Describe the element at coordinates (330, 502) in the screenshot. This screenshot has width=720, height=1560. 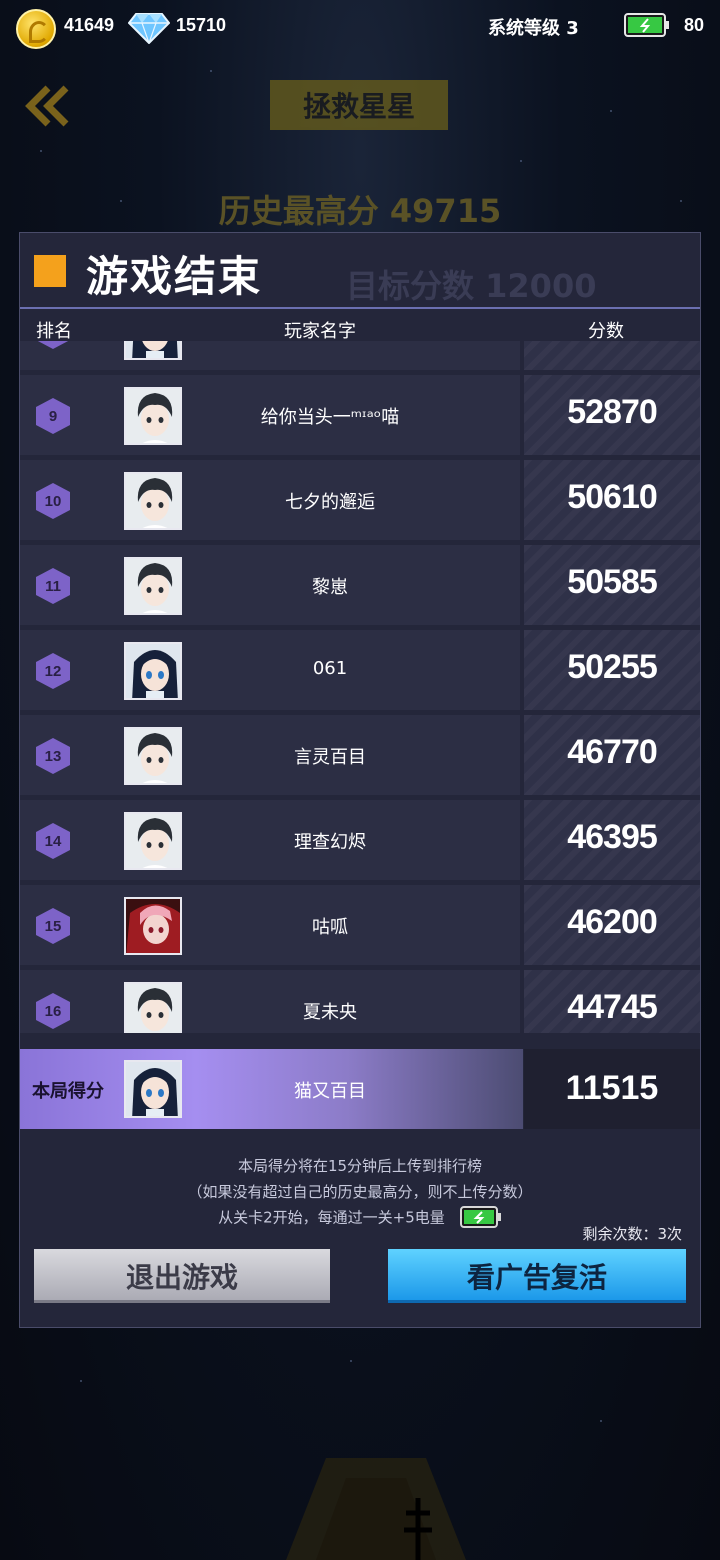
I see `player-name: 七夕的邂逅` at that location.